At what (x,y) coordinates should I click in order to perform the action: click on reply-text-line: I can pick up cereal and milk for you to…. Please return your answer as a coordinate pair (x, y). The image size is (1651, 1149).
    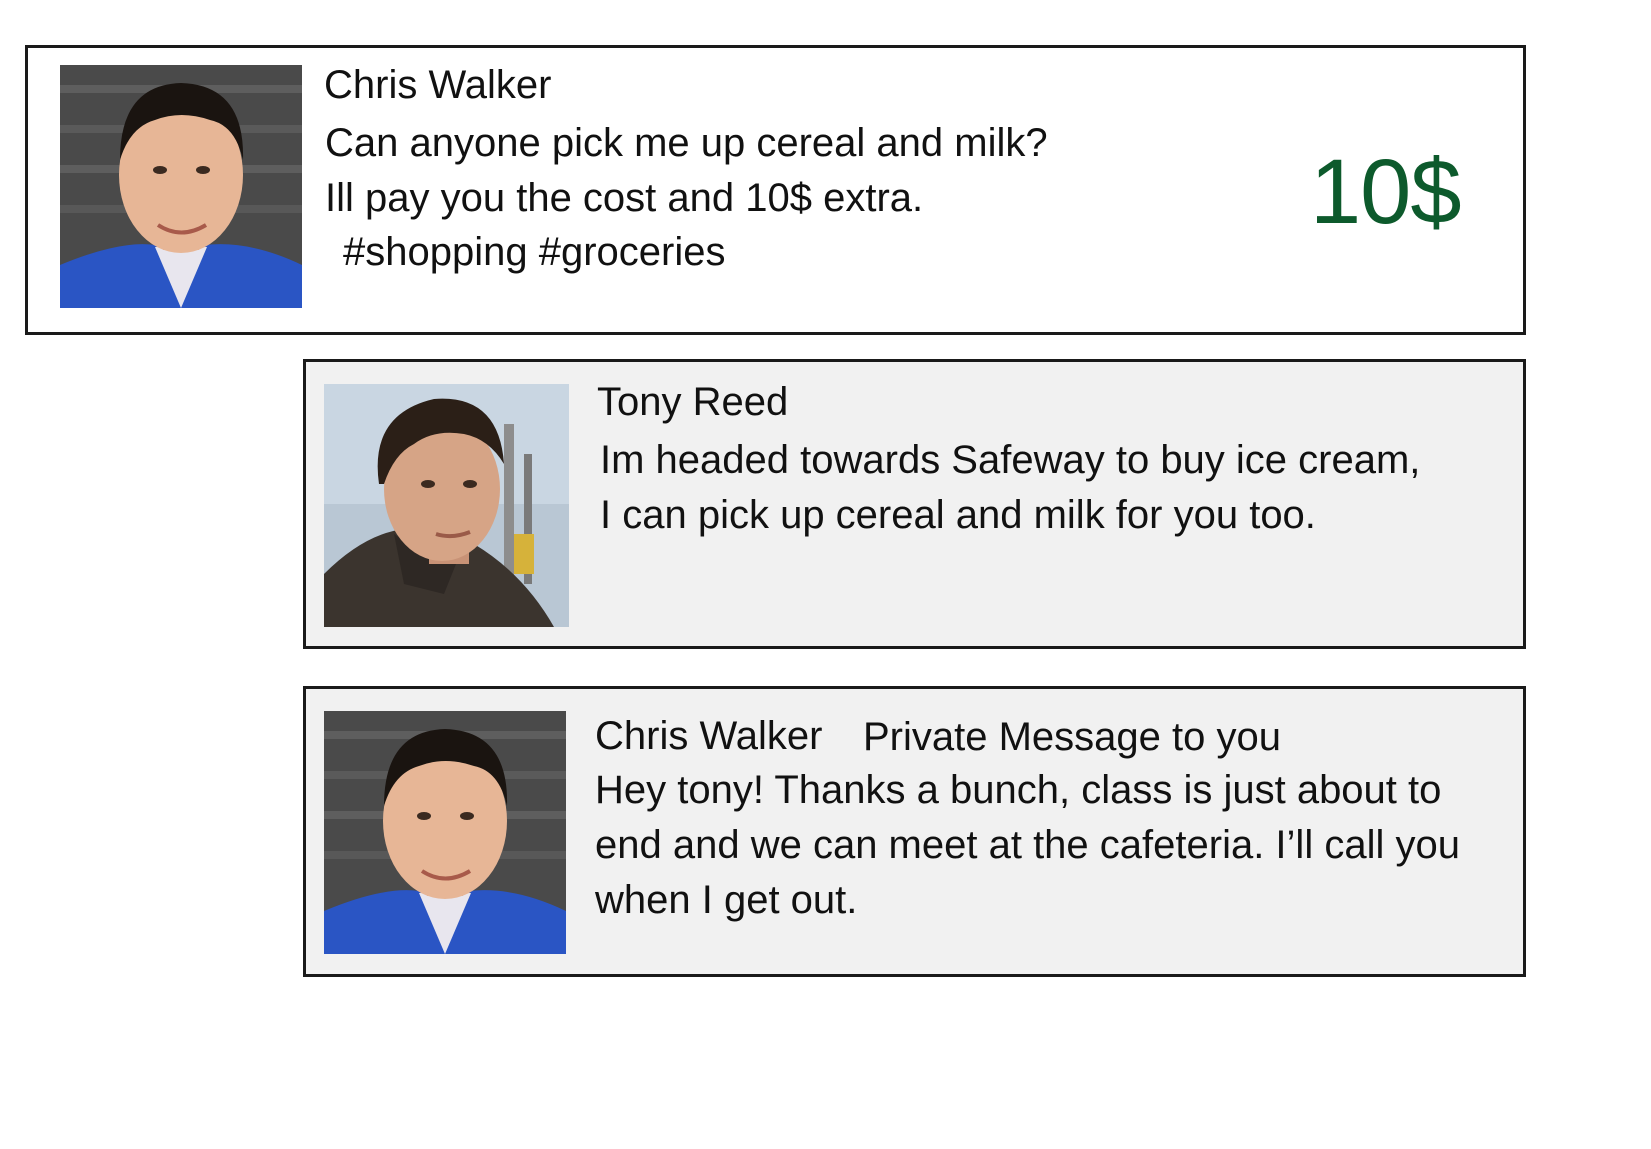
    Looking at the image, I should click on (958, 515).